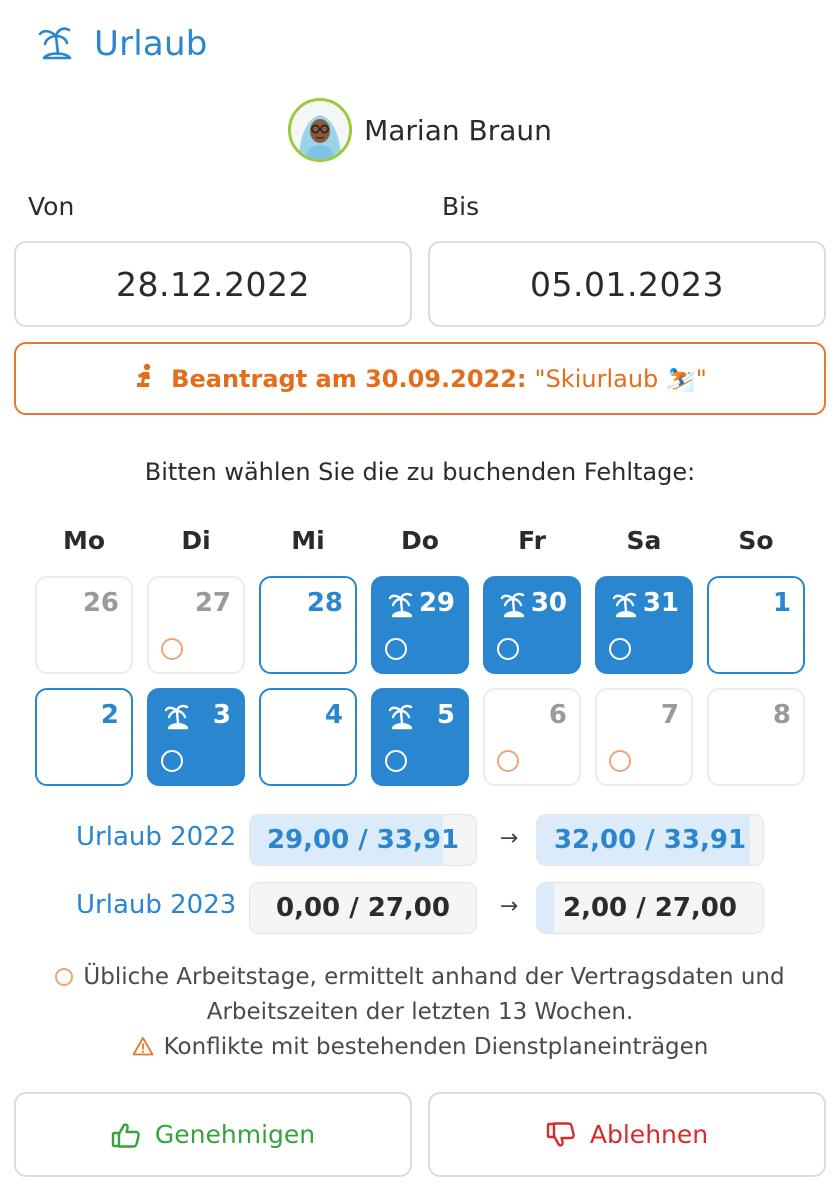  I want to click on weekday-fr: Fr, so click(532, 540).